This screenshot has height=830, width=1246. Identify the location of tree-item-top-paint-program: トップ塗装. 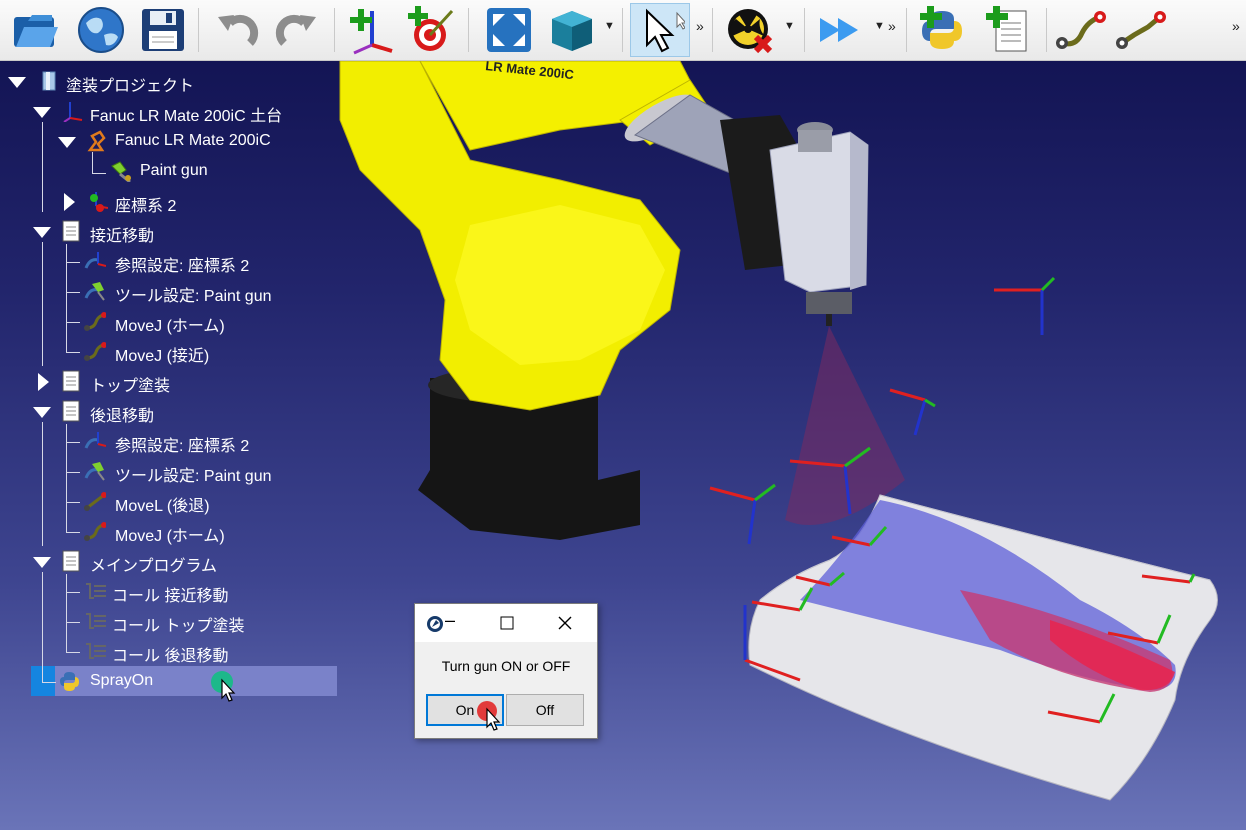
(130, 384).